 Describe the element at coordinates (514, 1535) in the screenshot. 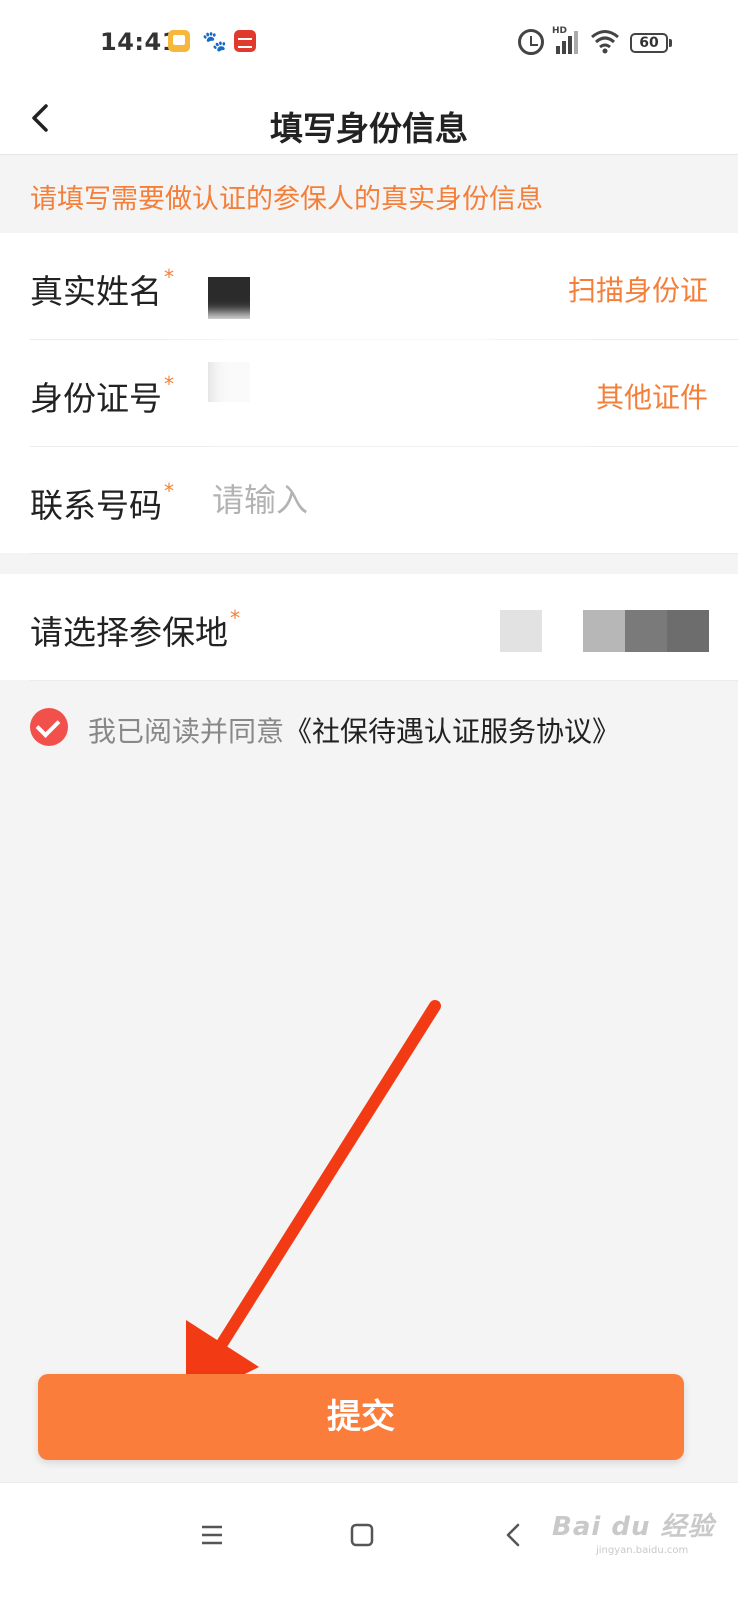

I see `nav-back-icon` at that location.